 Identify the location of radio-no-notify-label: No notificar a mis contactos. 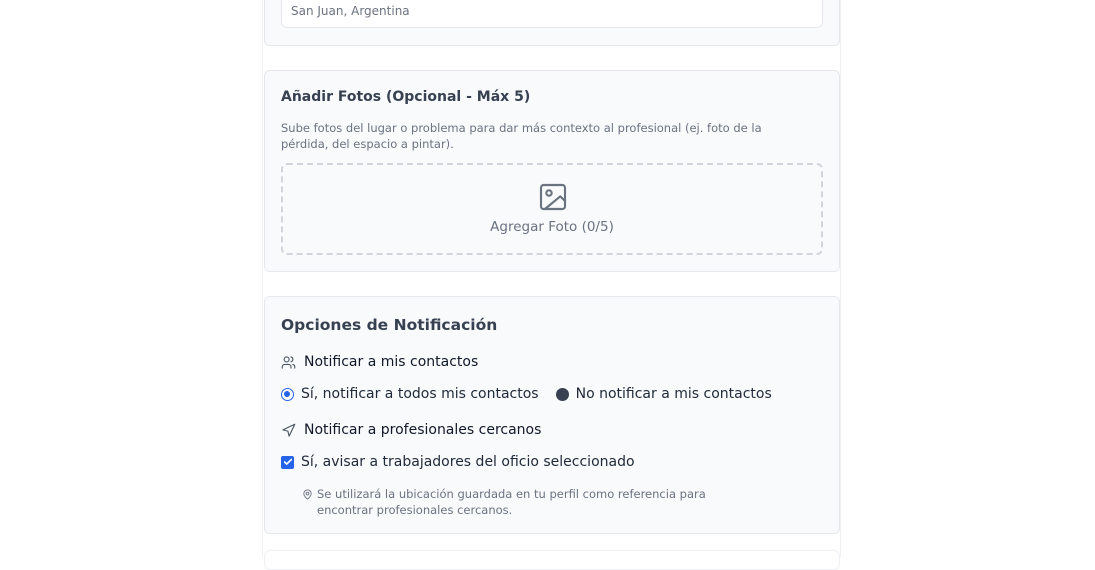
(674, 394).